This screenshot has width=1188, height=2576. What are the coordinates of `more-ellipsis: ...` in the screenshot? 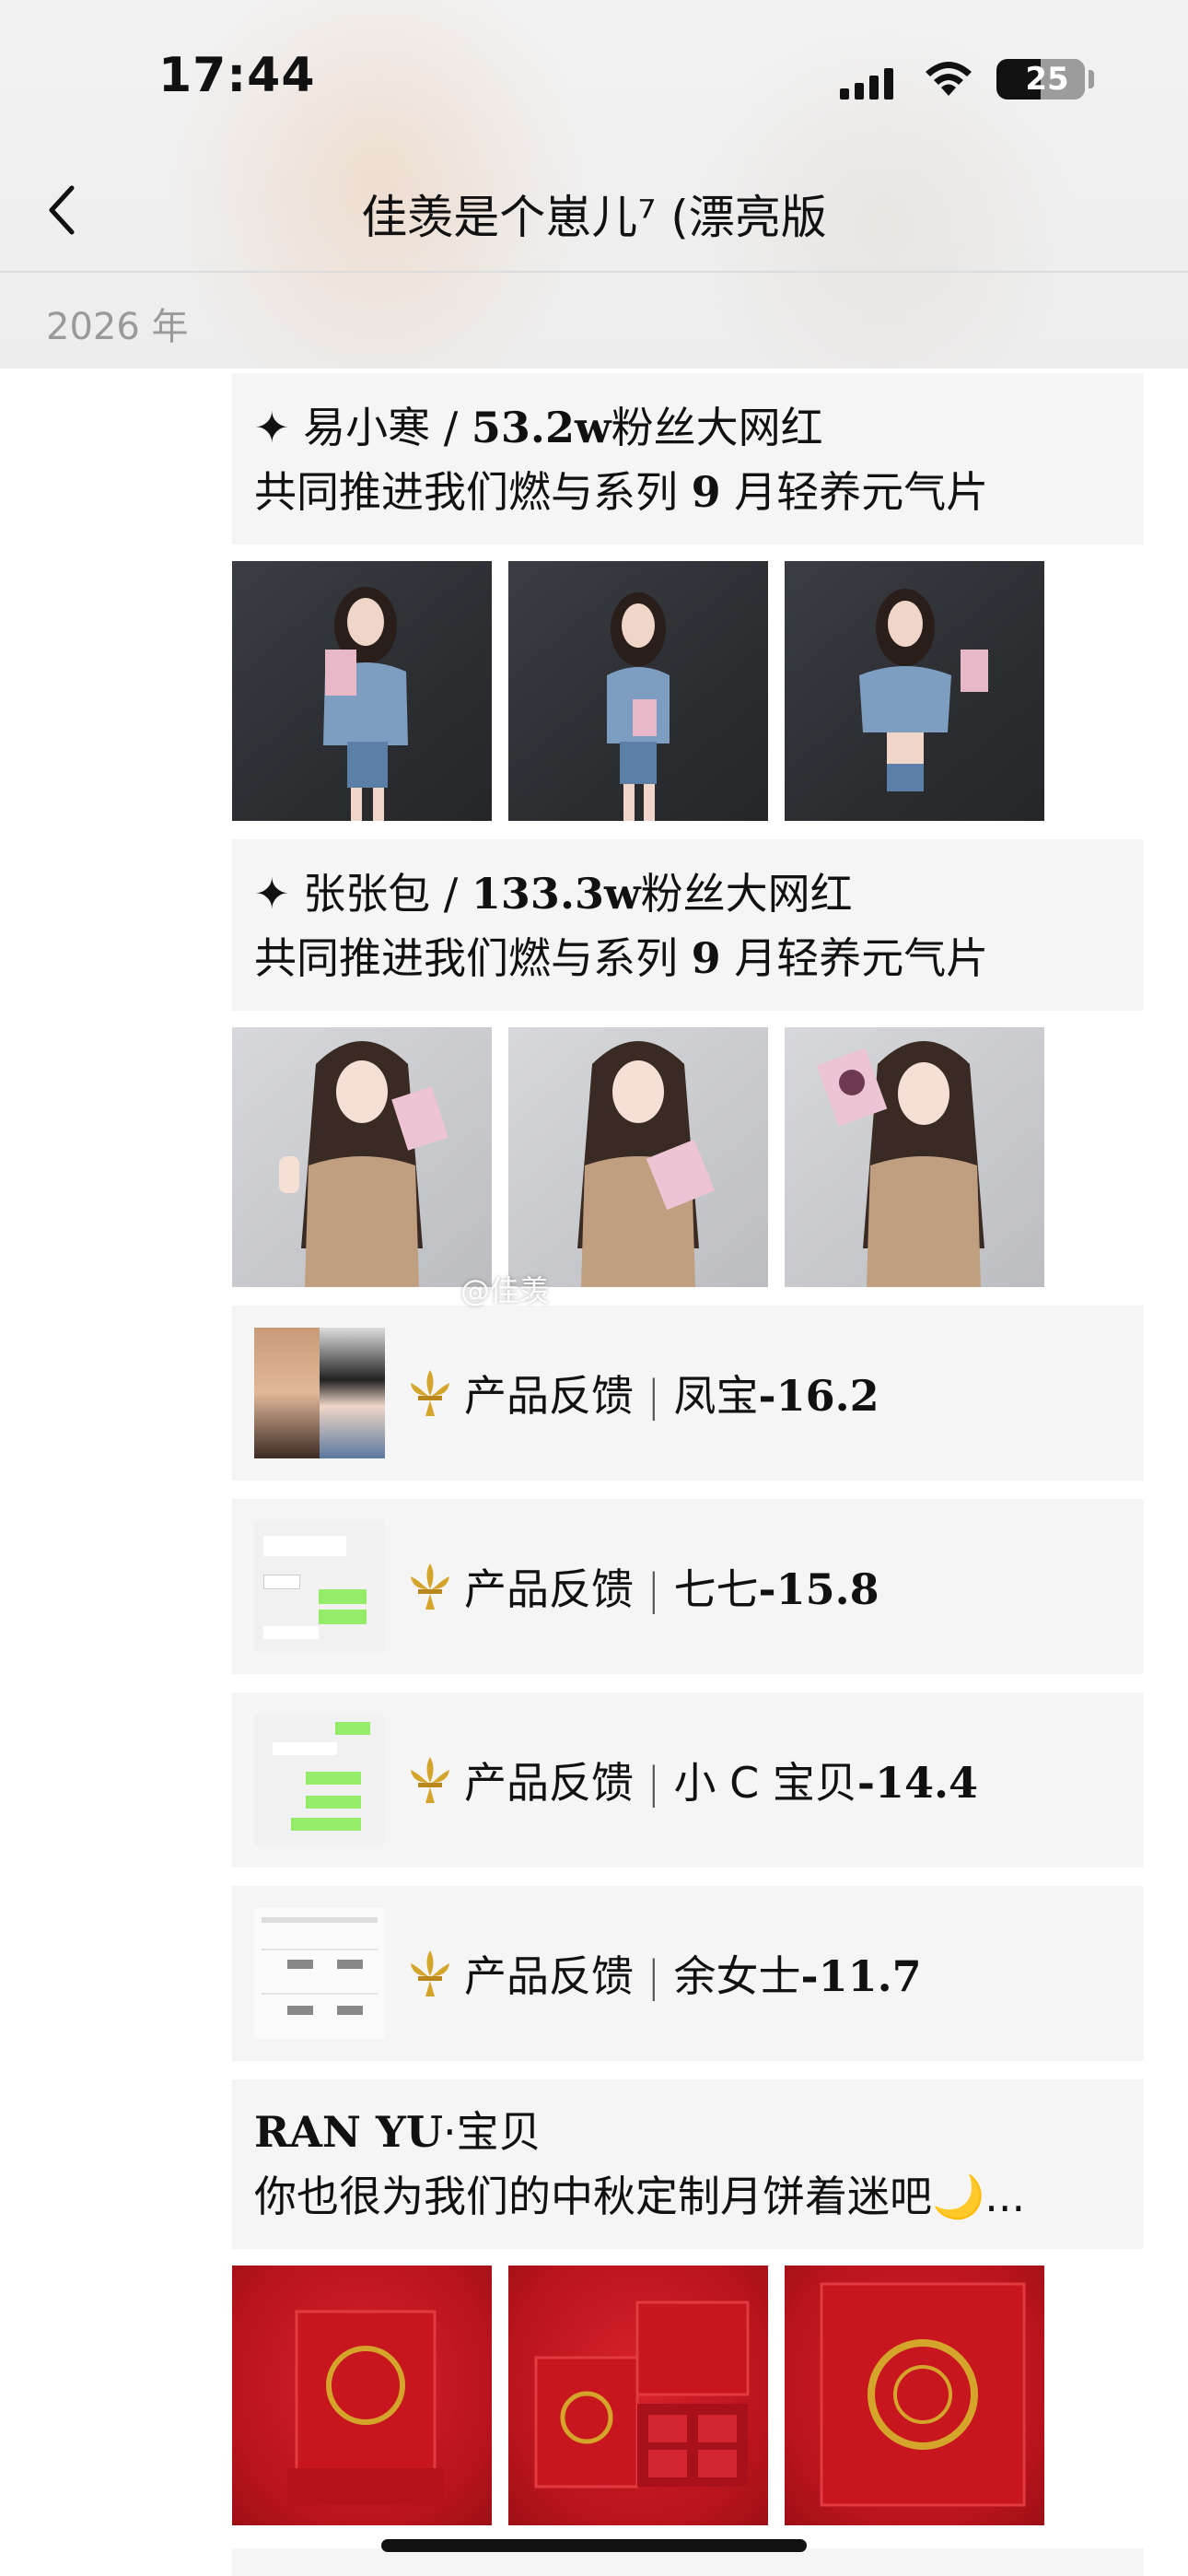 It's located at (1005, 2196).